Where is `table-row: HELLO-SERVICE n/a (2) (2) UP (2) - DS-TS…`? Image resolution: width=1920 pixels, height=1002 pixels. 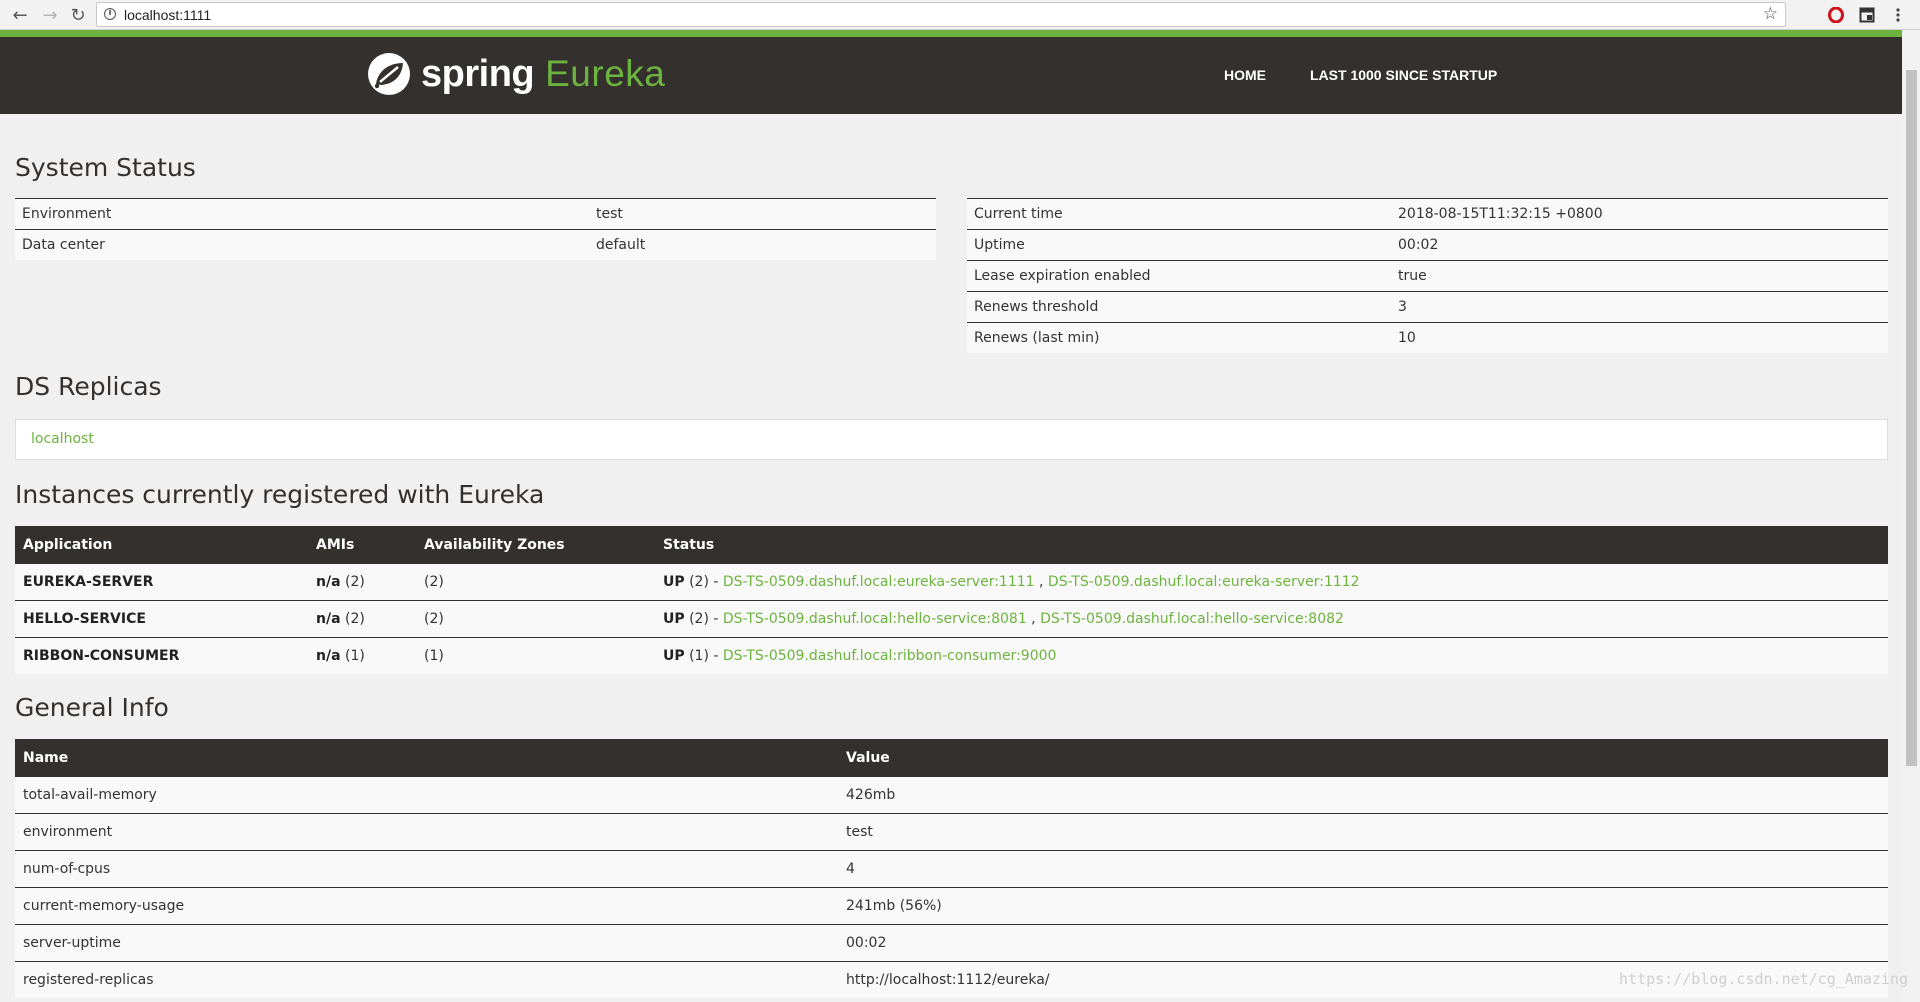 table-row: HELLO-SERVICE n/a (2) (2) UP (2) - DS-TS… is located at coordinates (951, 619).